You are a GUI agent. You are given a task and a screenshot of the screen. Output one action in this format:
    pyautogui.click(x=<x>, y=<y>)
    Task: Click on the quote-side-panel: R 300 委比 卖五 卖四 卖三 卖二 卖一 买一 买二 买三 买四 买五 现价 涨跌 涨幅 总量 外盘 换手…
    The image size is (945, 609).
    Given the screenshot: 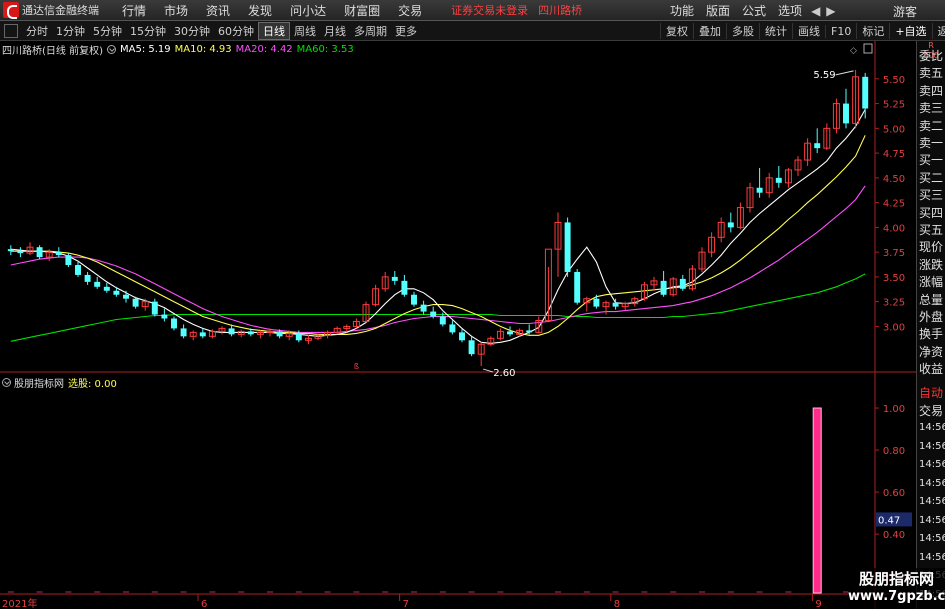 What is the action you would take?
    pyautogui.click(x=930, y=325)
    